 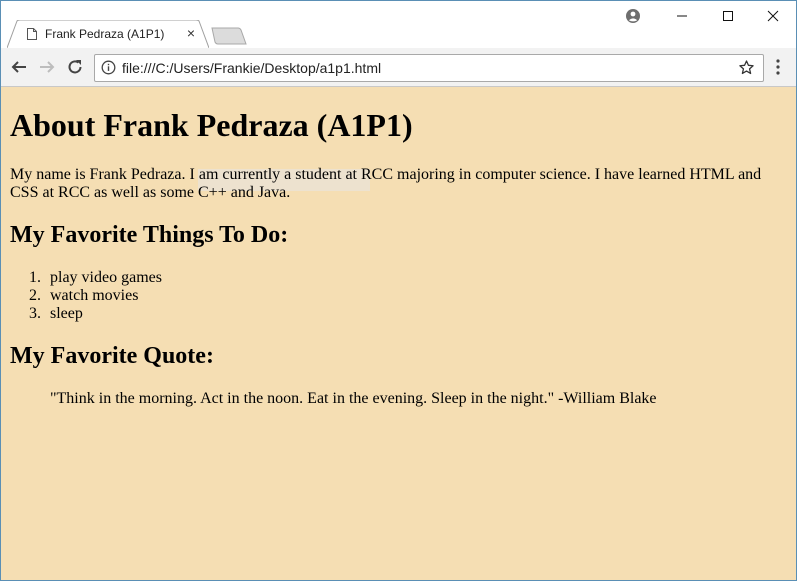 I want to click on maximize-icon, so click(x=728, y=16).